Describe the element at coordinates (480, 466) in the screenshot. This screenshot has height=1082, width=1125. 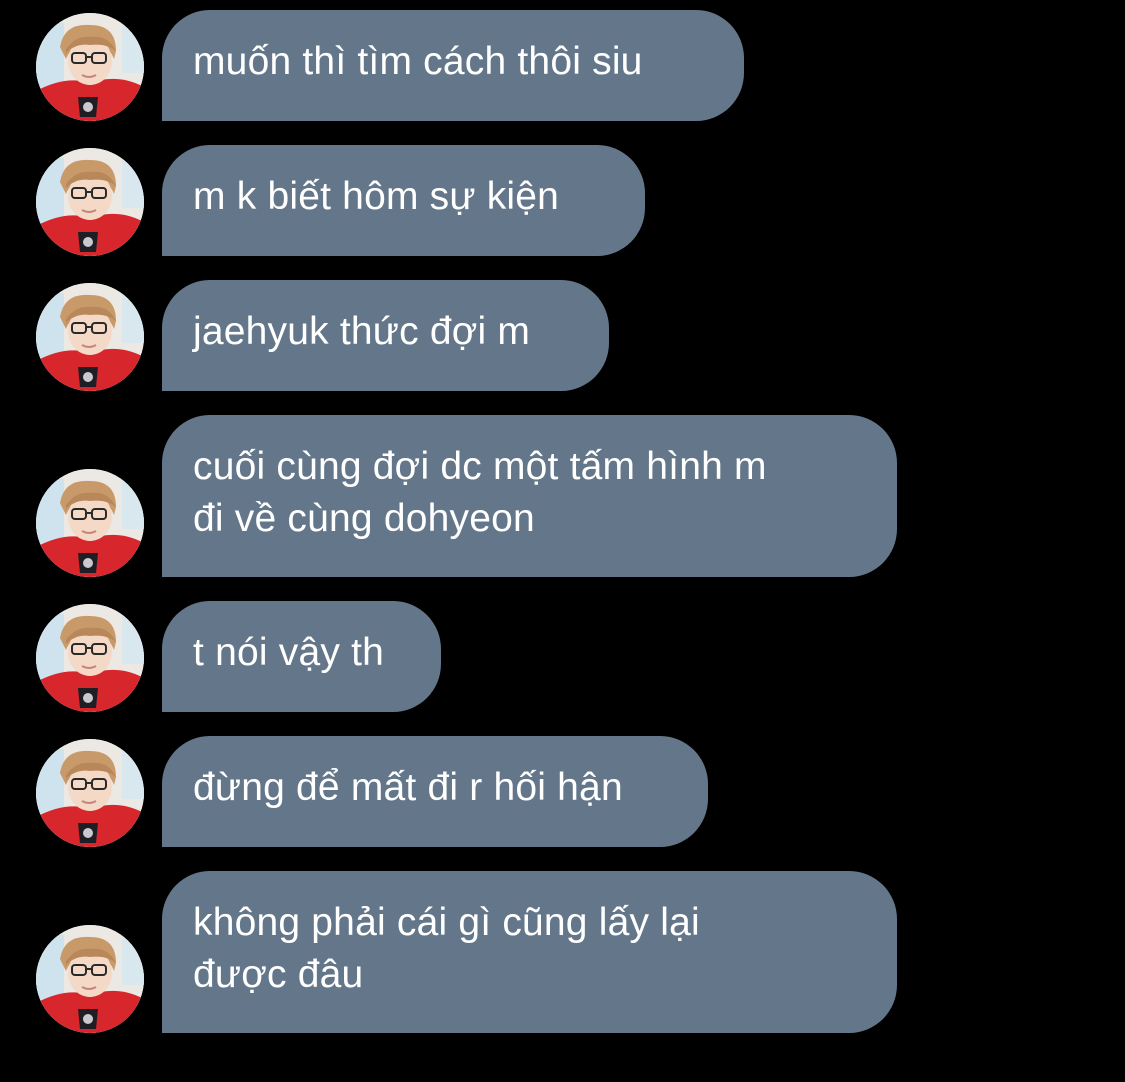
I see `message-text: cuối cùng đợi dc một tấm hình m` at that location.